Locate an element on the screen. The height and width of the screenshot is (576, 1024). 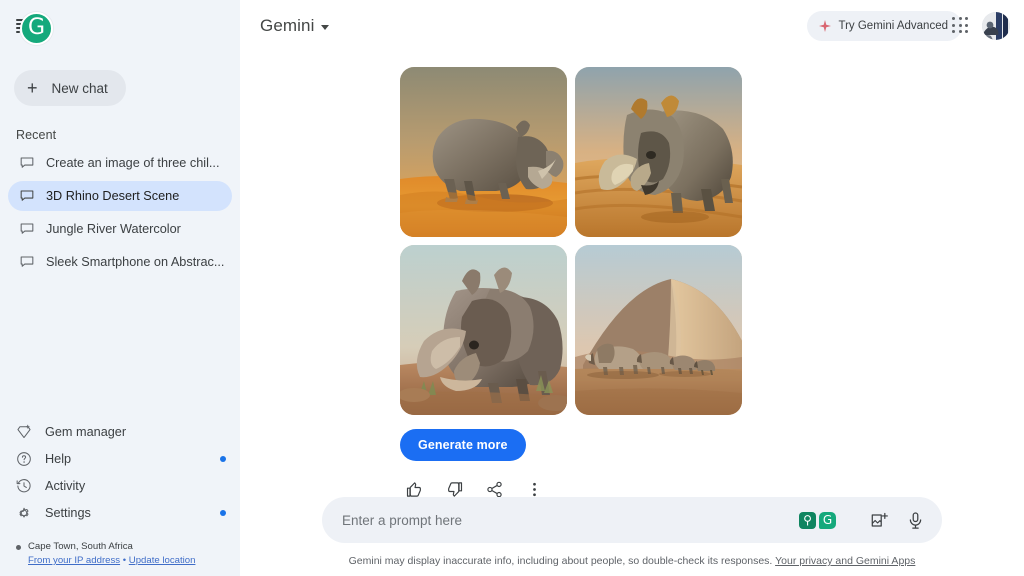
location-place: Cape Town, South Africa is located at coordinates (80, 547).